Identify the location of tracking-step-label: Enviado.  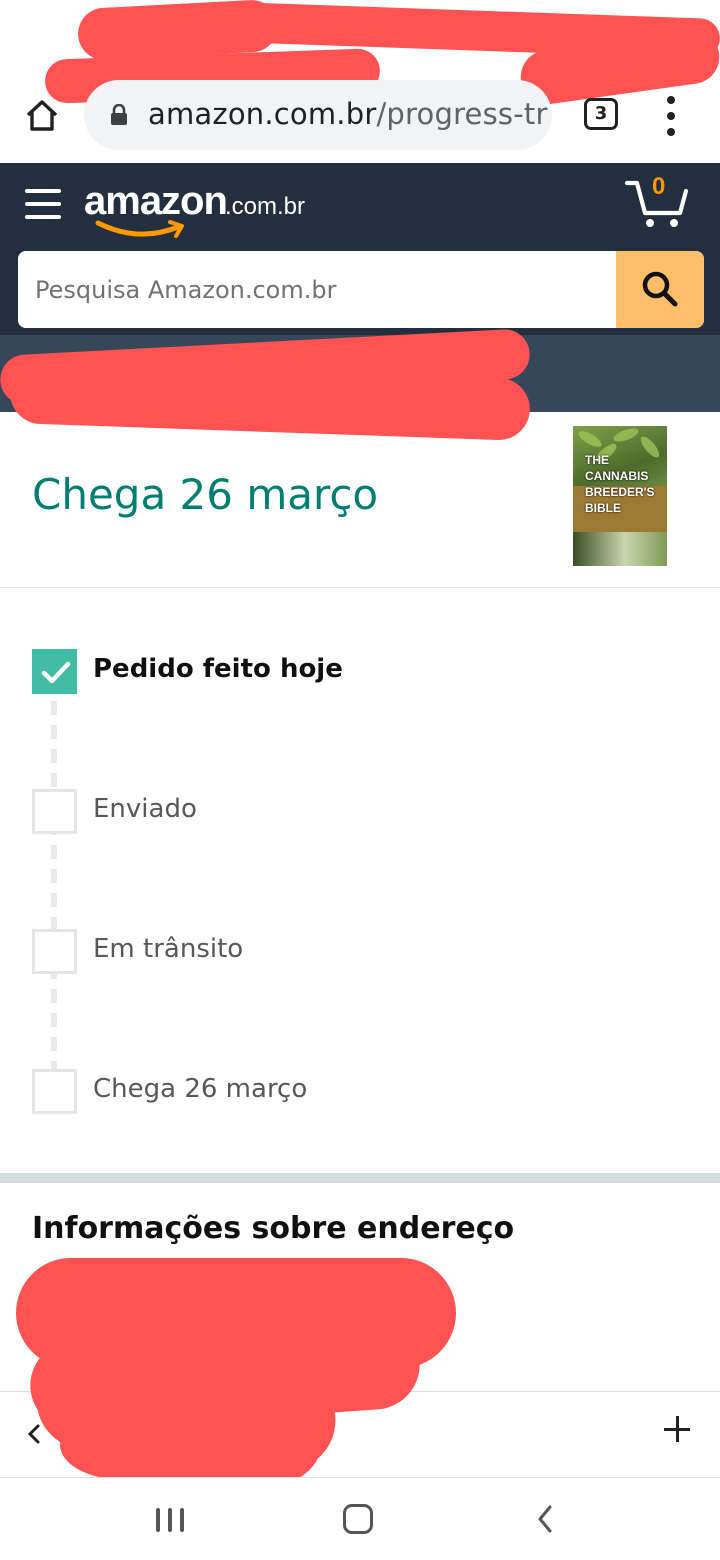
(145, 809).